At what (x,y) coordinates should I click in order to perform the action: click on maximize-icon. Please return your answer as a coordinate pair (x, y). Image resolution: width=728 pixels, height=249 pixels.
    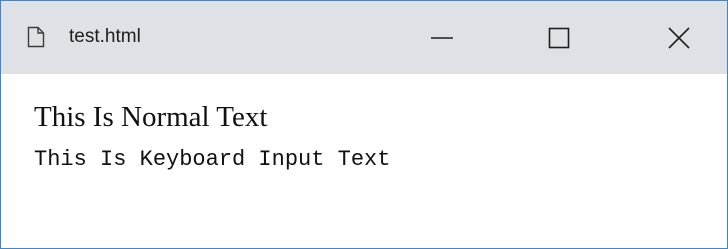
    Looking at the image, I should click on (559, 38).